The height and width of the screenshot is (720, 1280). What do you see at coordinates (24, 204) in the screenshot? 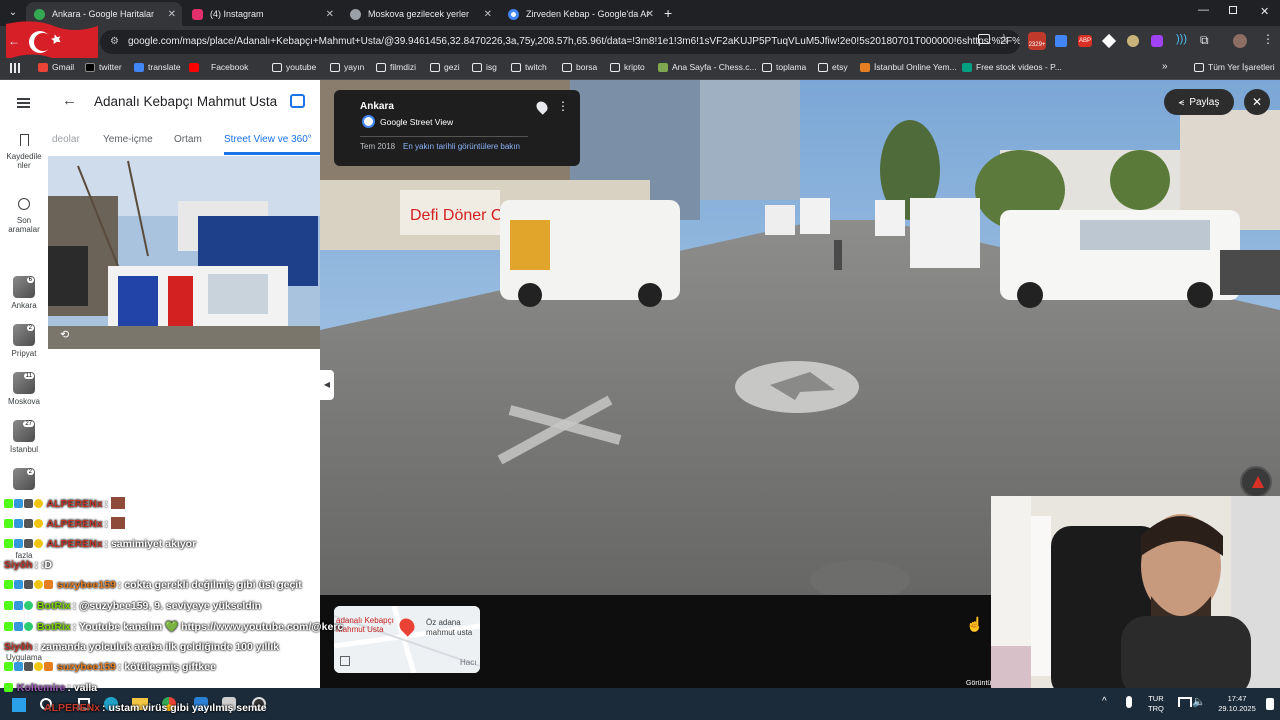
I see `history-icon` at bounding box center [24, 204].